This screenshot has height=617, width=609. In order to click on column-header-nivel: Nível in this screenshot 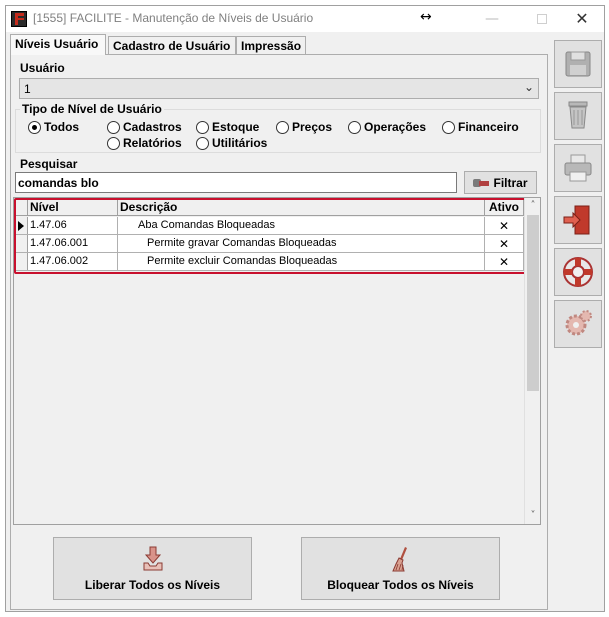, I will do `click(73, 206)`.